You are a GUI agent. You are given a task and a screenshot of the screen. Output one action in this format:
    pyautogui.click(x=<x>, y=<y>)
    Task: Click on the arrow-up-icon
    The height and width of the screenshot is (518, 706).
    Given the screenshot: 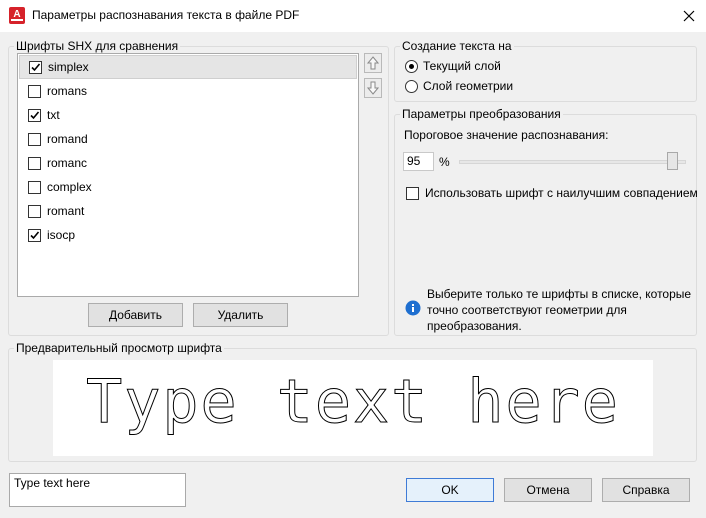 What is the action you would take?
    pyautogui.click(x=373, y=63)
    